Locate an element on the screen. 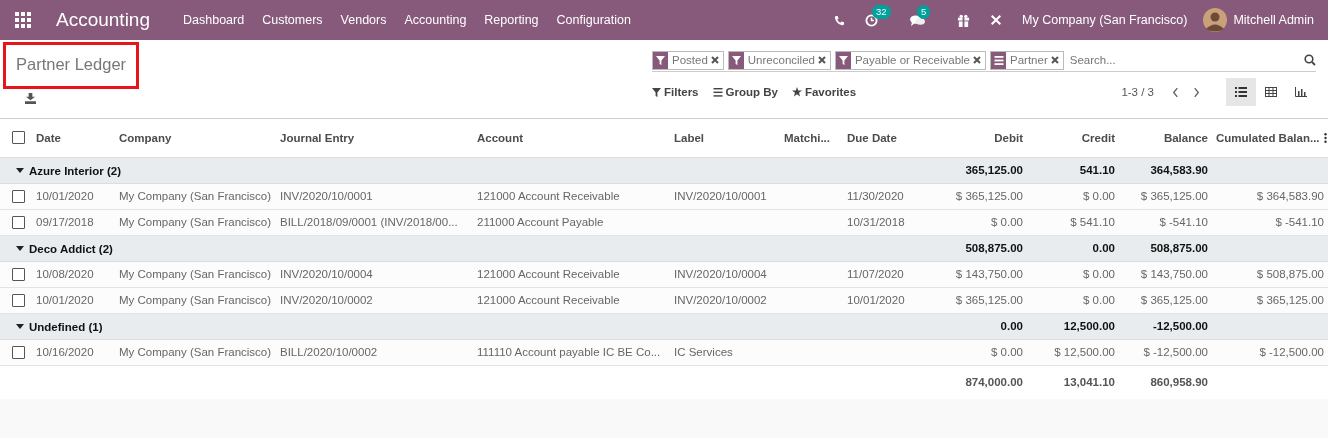 The height and width of the screenshot is (438, 1328). app-name: Accounting is located at coordinates (103, 20).